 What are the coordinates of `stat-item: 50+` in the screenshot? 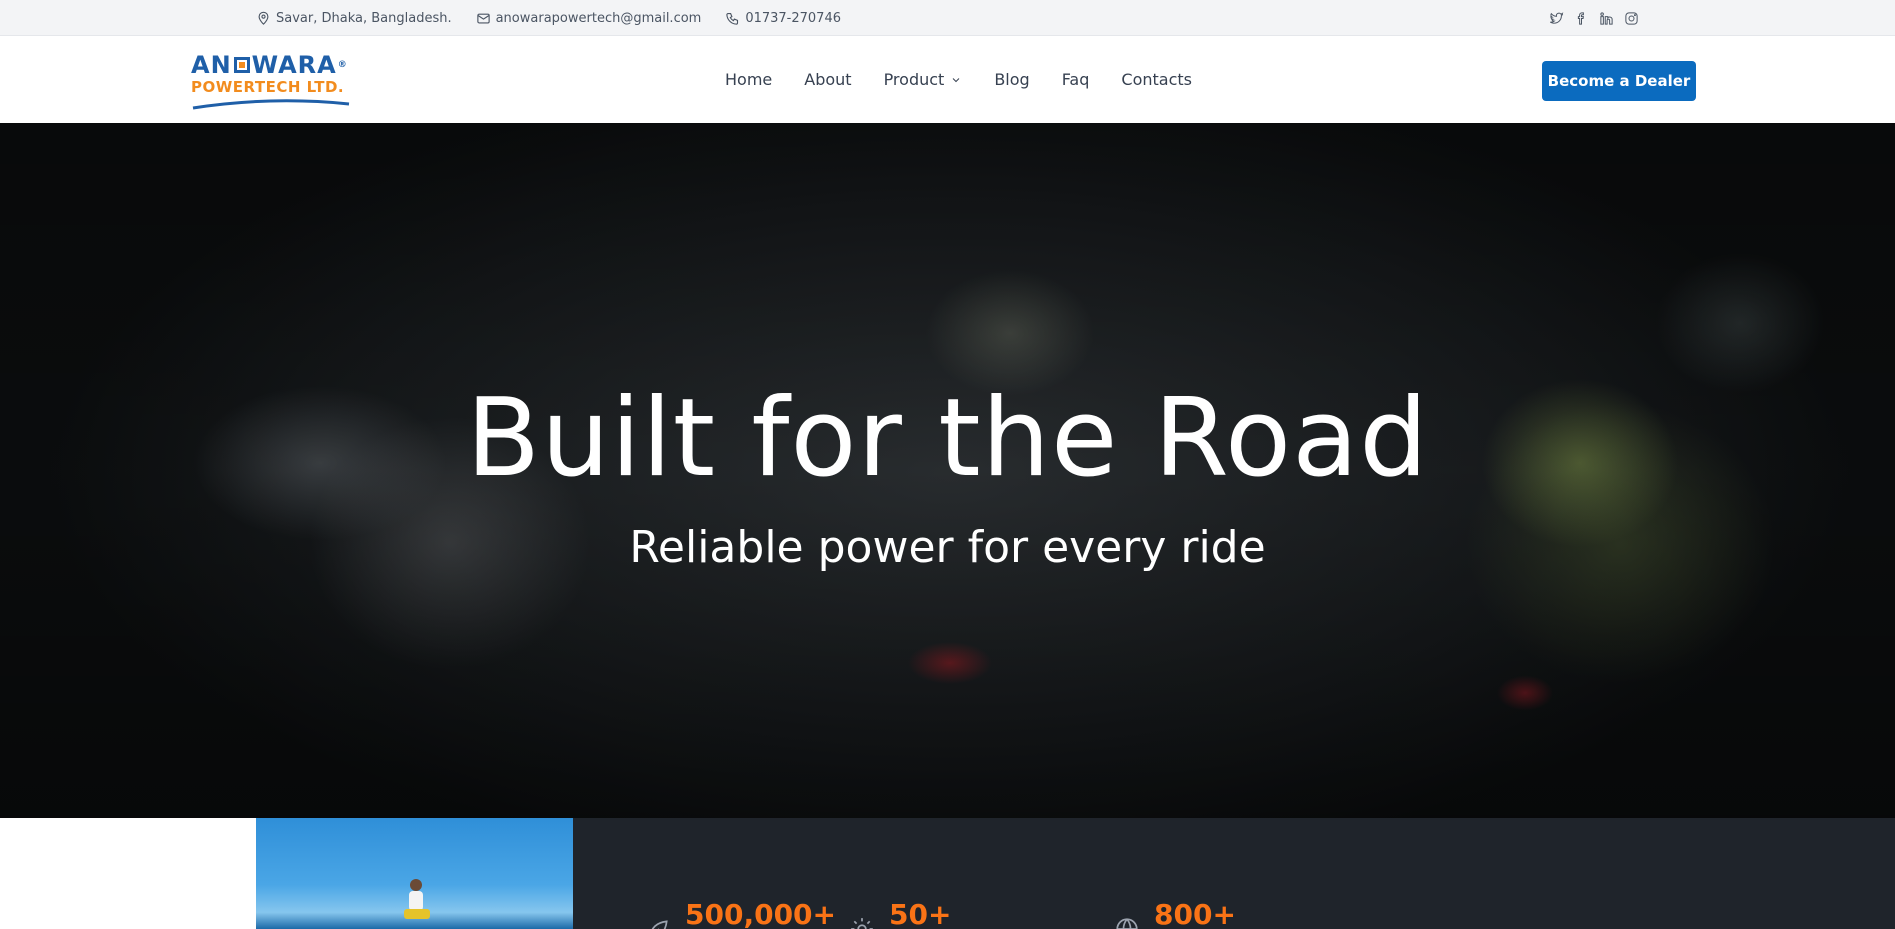 It's located at (900, 908).